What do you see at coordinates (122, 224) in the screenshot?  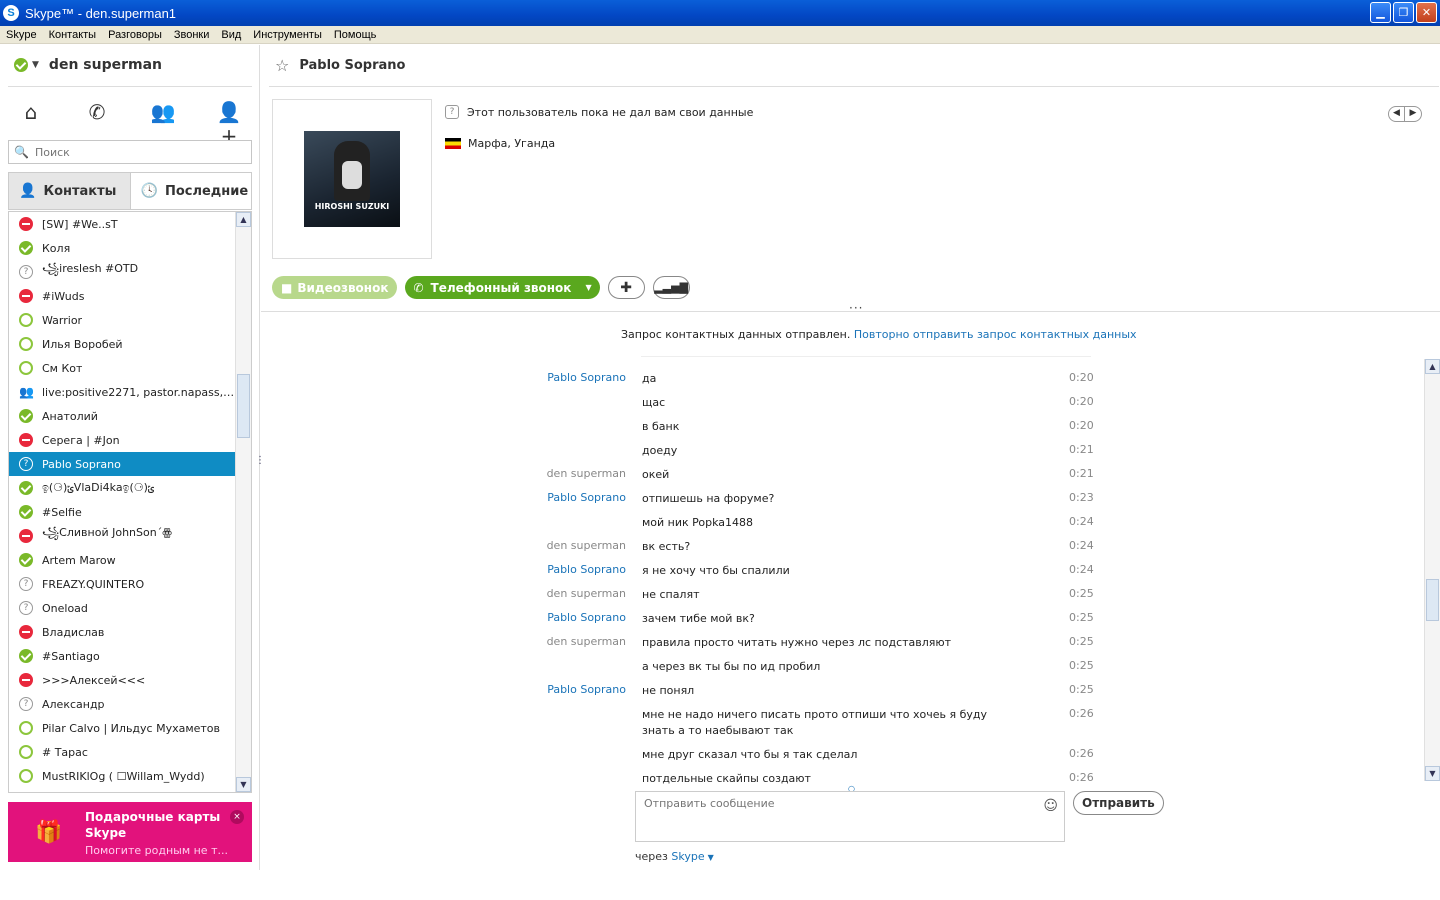 I see `contact-item: [SW] #We..sT` at bounding box center [122, 224].